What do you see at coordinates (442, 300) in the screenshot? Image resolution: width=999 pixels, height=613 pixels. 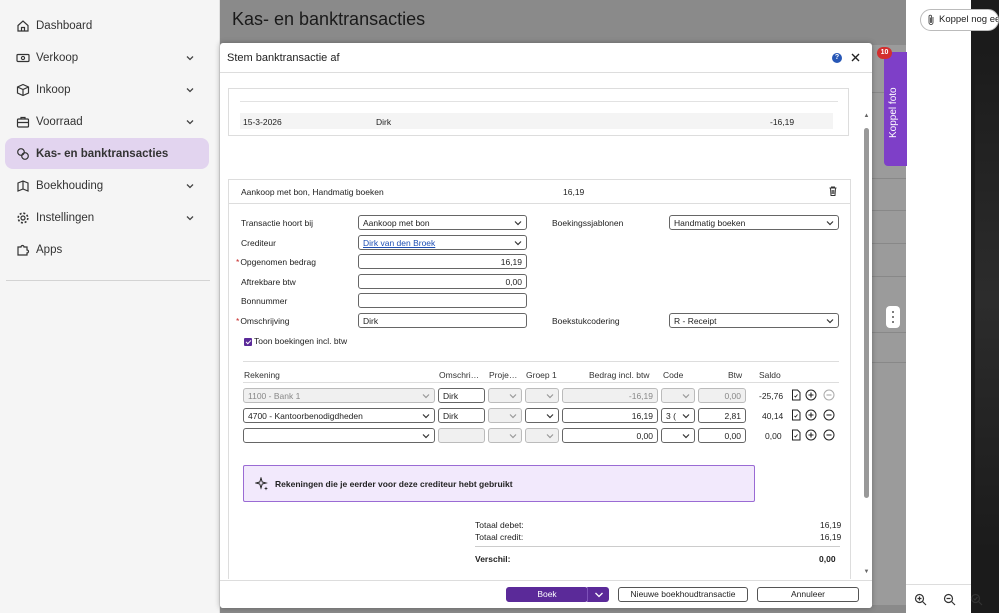 I see `bonnummer-input` at bounding box center [442, 300].